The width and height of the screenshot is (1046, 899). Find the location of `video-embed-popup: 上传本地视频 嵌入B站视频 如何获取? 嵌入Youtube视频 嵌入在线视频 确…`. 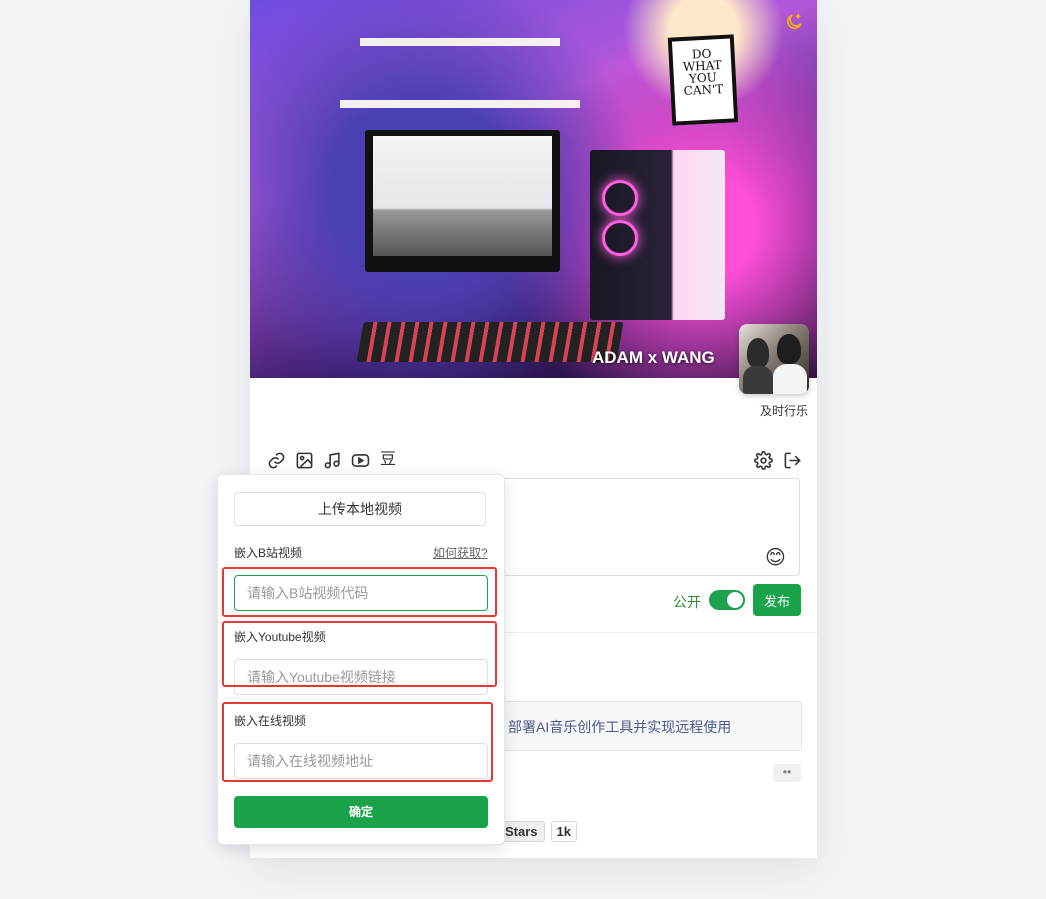

video-embed-popup: 上传本地视频 嵌入B站视频 如何获取? 嵌入Youtube视频 嵌入在线视频 确… is located at coordinates (361, 659).